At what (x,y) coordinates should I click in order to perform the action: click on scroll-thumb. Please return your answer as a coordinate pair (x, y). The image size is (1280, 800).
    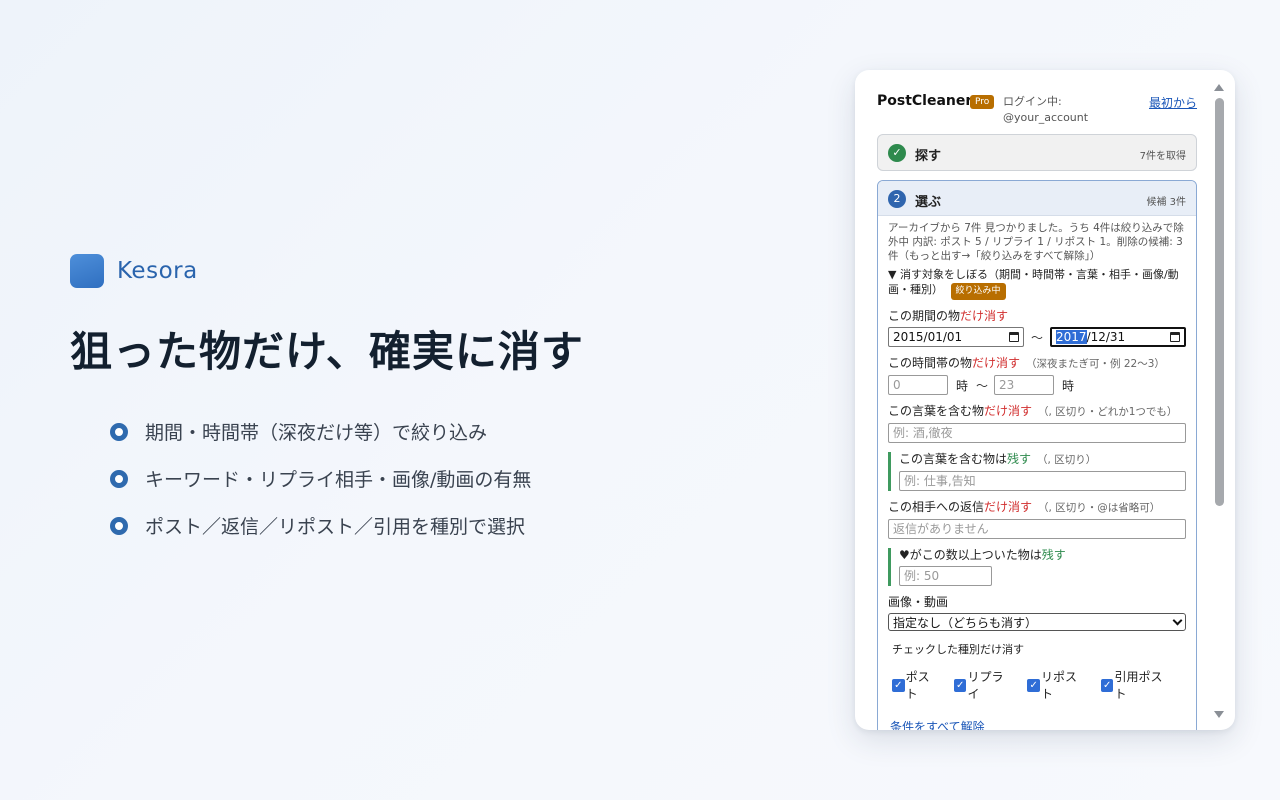
    Looking at the image, I should click on (1219, 302).